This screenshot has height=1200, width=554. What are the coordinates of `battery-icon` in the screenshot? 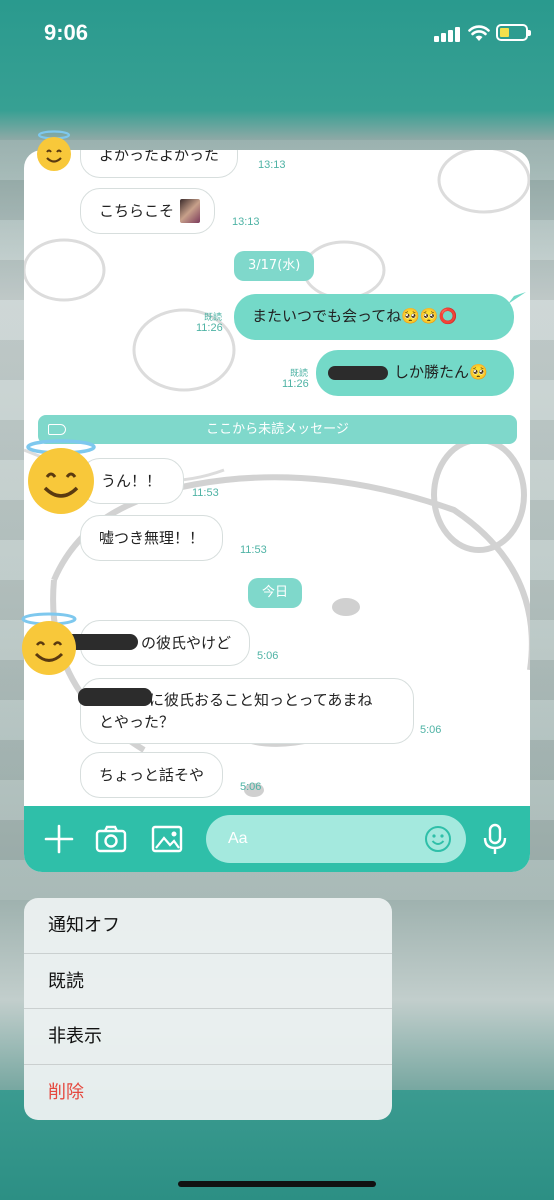 It's located at (513, 32).